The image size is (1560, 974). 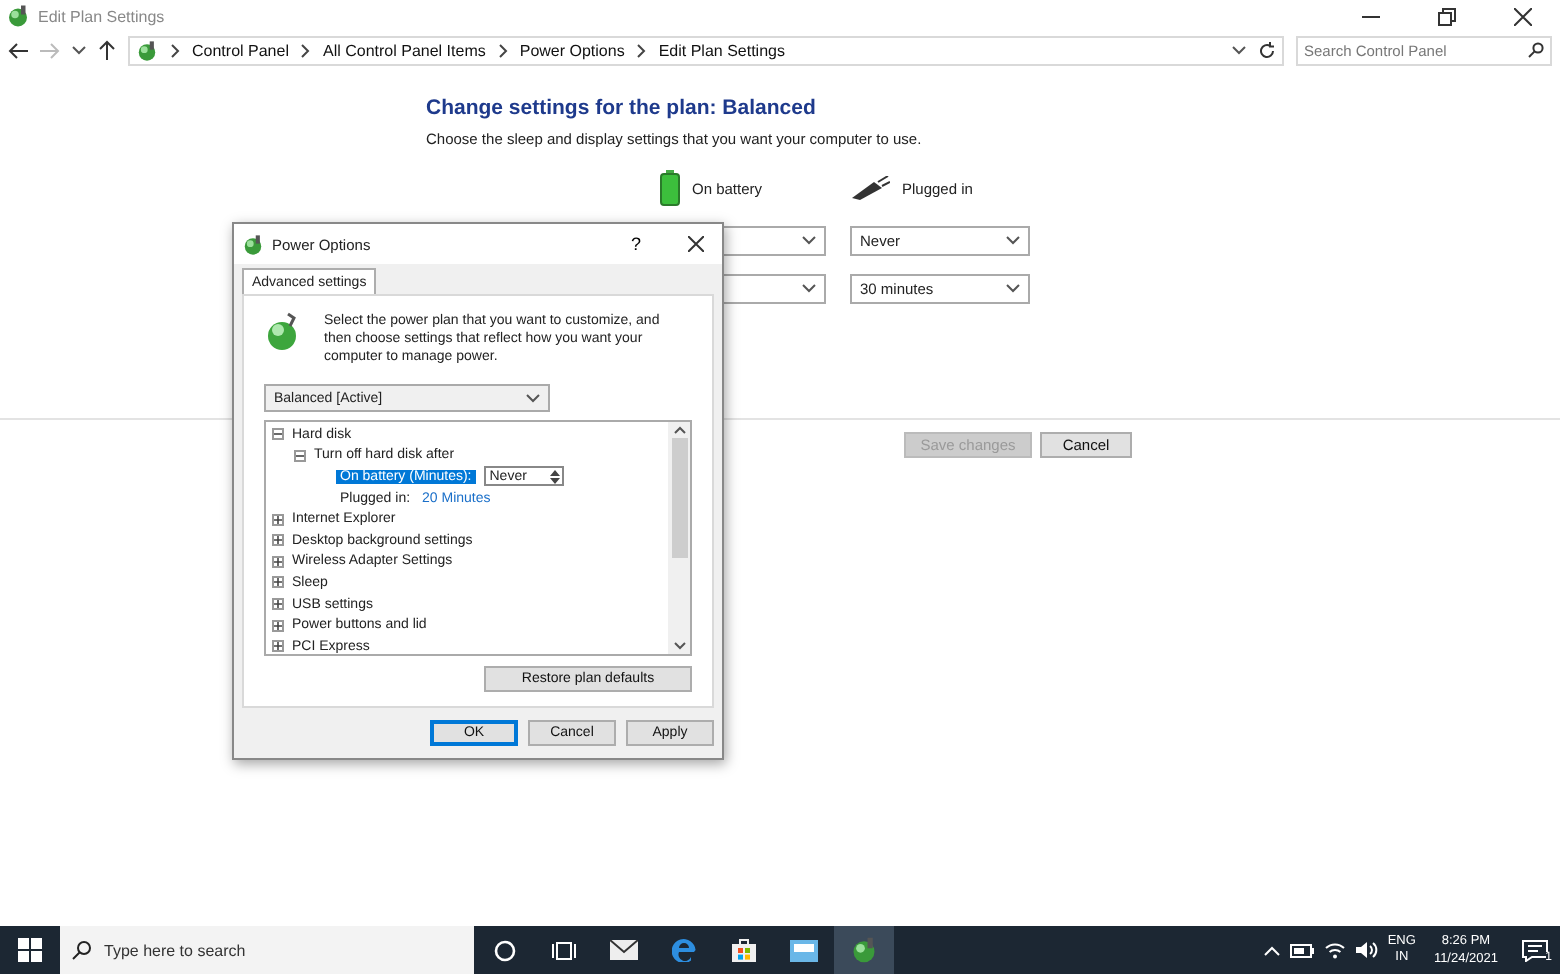 I want to click on refresh-icon, so click(x=1267, y=50).